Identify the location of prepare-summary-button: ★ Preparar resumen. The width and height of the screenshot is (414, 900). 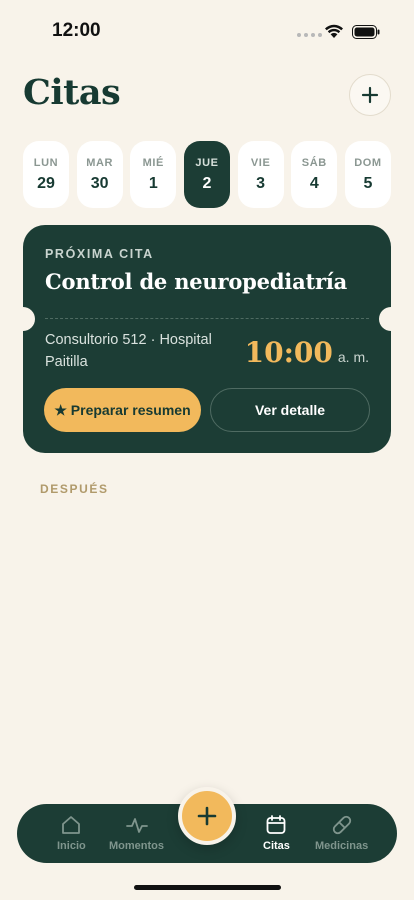
(122, 410).